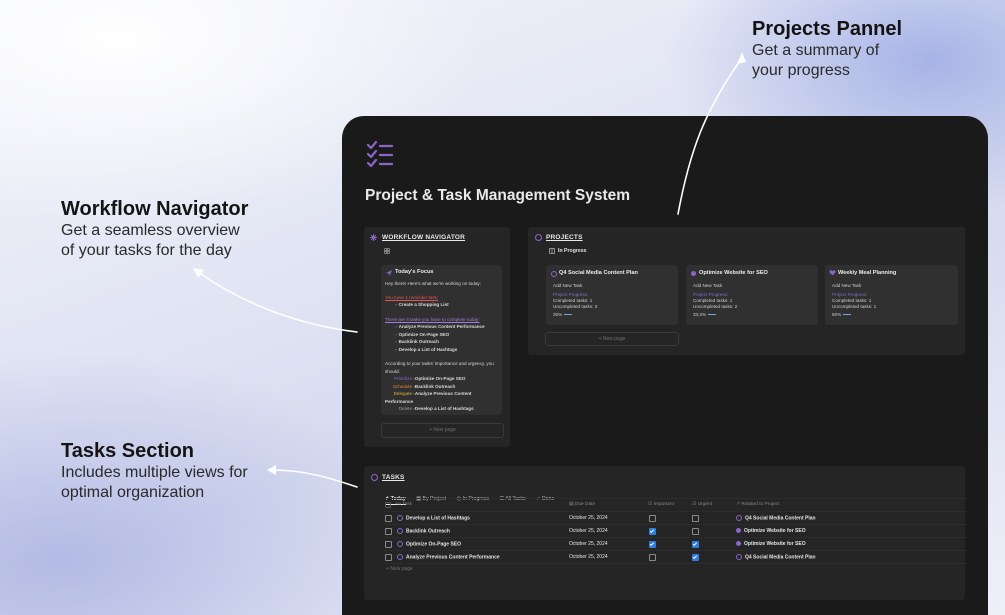 The width and height of the screenshot is (1005, 615). I want to click on column-header-task: Aa Task, so click(403, 504).